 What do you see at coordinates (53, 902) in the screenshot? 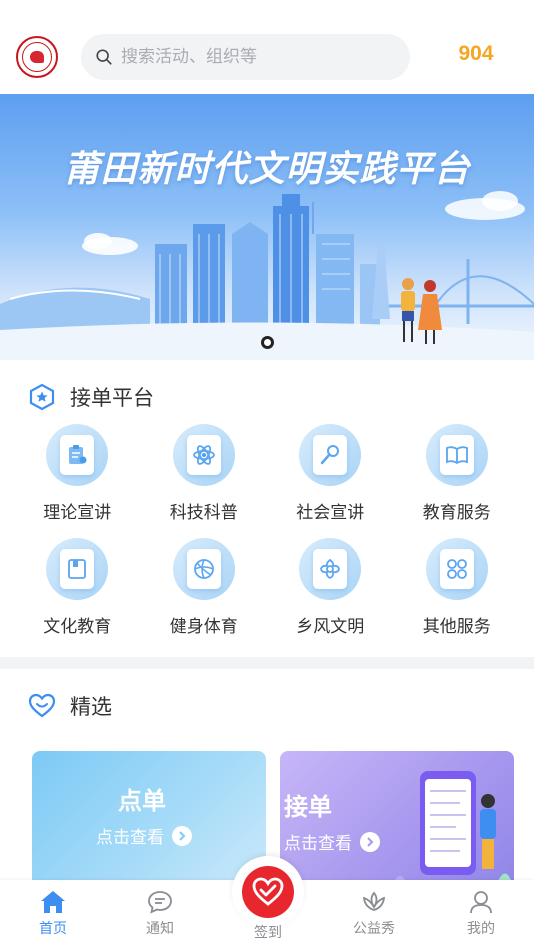
I see `home-icon` at bounding box center [53, 902].